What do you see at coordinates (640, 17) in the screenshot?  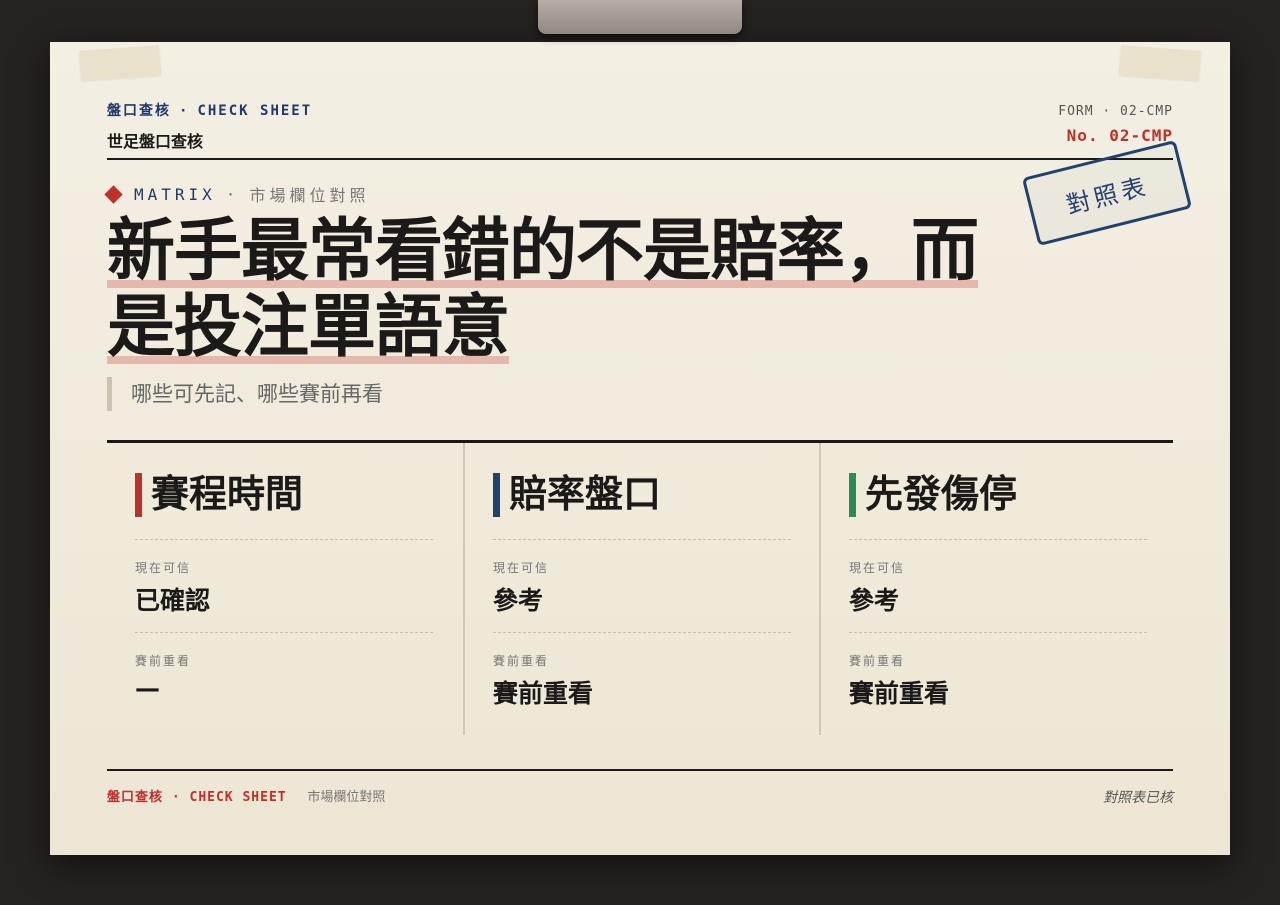 I see `clipboard-clip` at bounding box center [640, 17].